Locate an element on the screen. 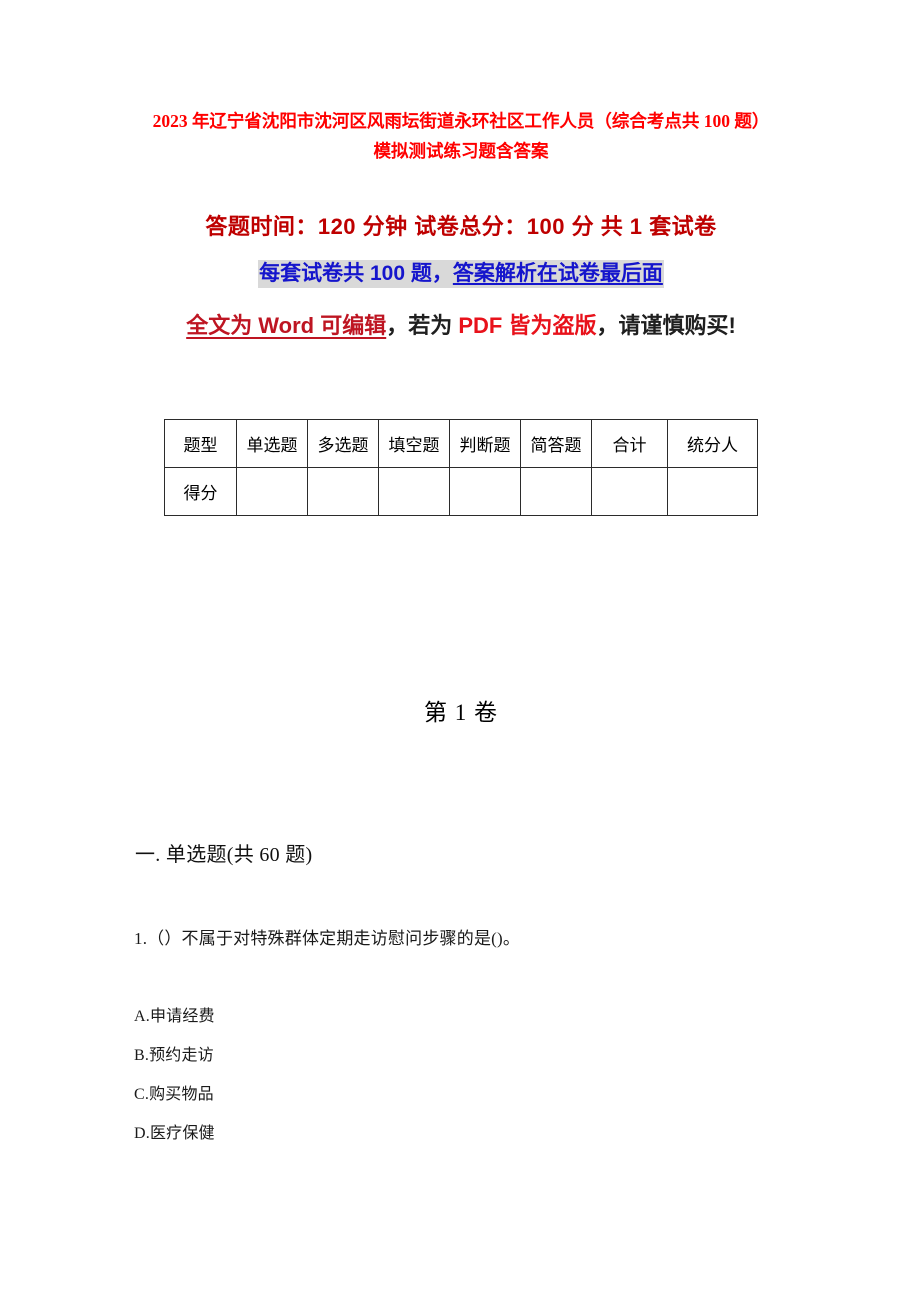 The height and width of the screenshot is (1302, 920). piracy-warning-line: 全文为 Word 可编辑，若为 PDF 皆为盗版，请谨慎购买! is located at coordinates (461, 326).